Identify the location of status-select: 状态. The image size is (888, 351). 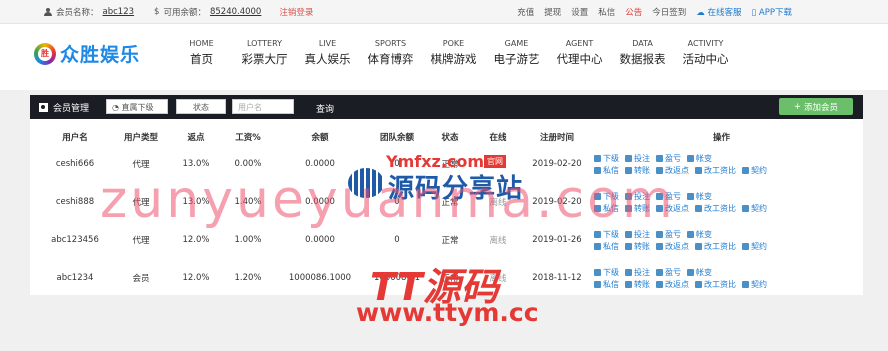
(201, 106).